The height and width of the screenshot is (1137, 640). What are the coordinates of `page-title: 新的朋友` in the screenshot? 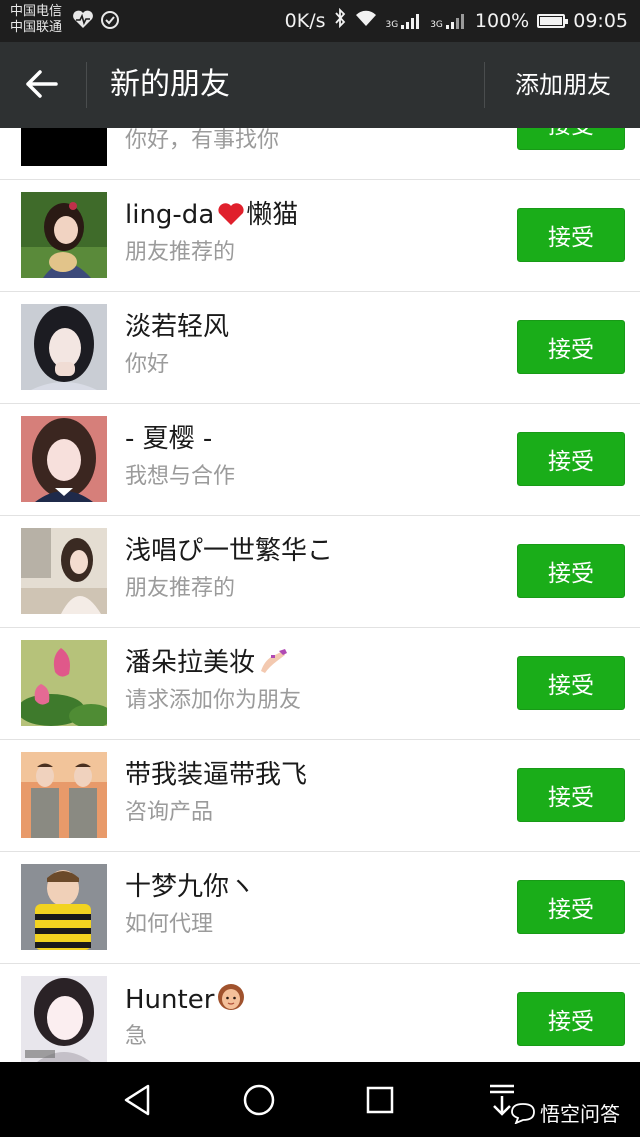 It's located at (170, 84).